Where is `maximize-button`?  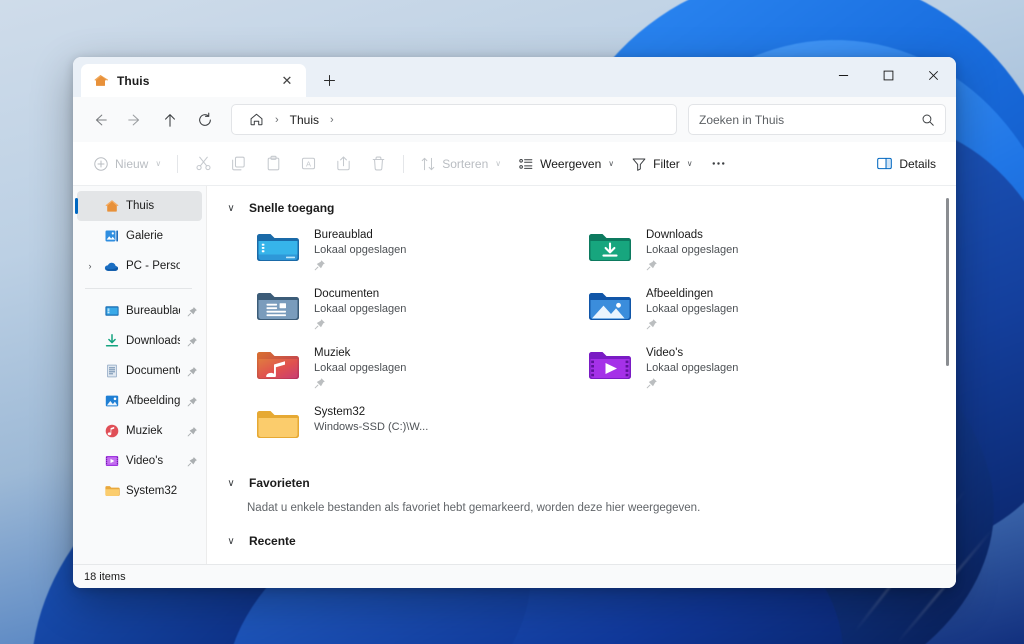 maximize-button is located at coordinates (888, 75).